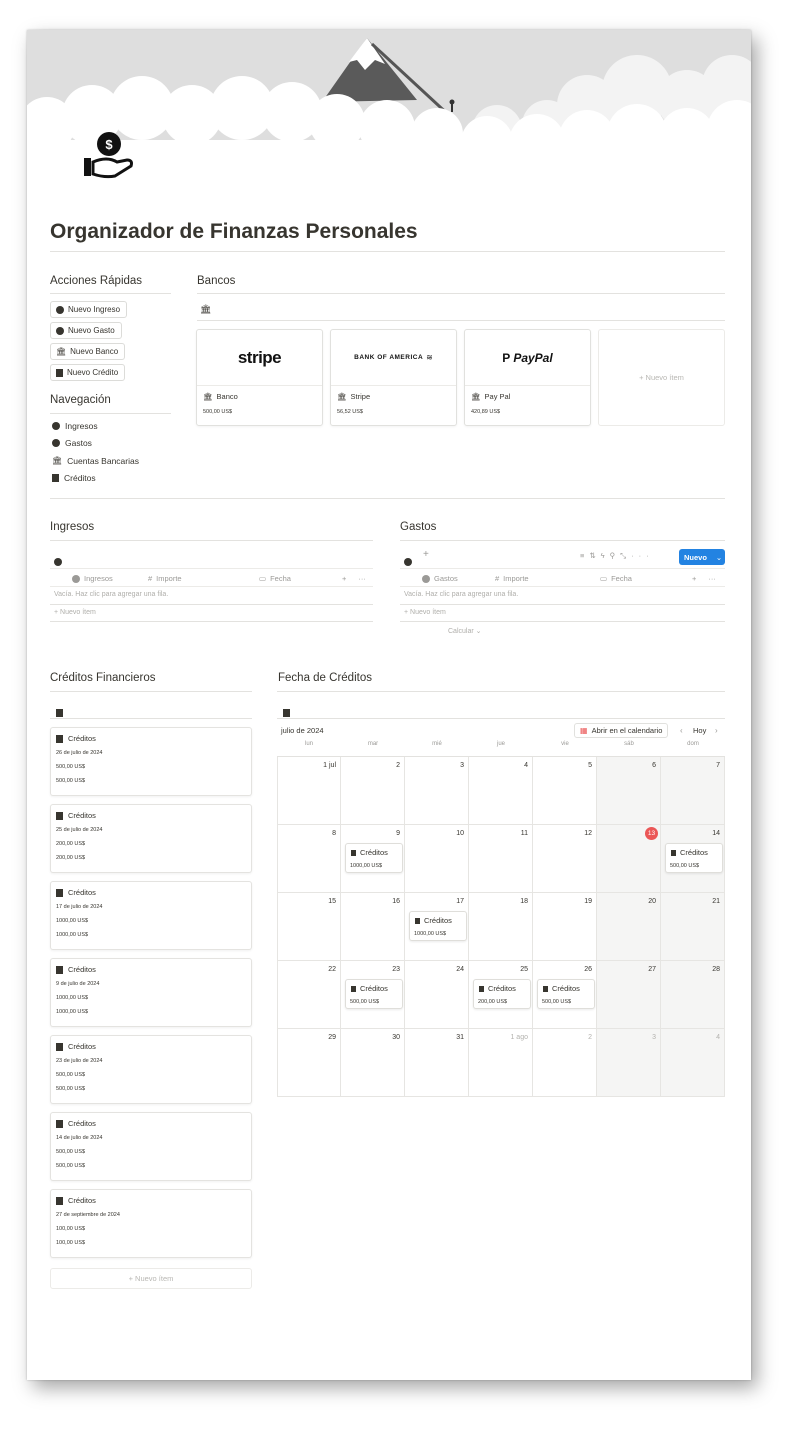 The image size is (800, 1440). What do you see at coordinates (716, 901) in the screenshot?
I see `day-number: 21` at bounding box center [716, 901].